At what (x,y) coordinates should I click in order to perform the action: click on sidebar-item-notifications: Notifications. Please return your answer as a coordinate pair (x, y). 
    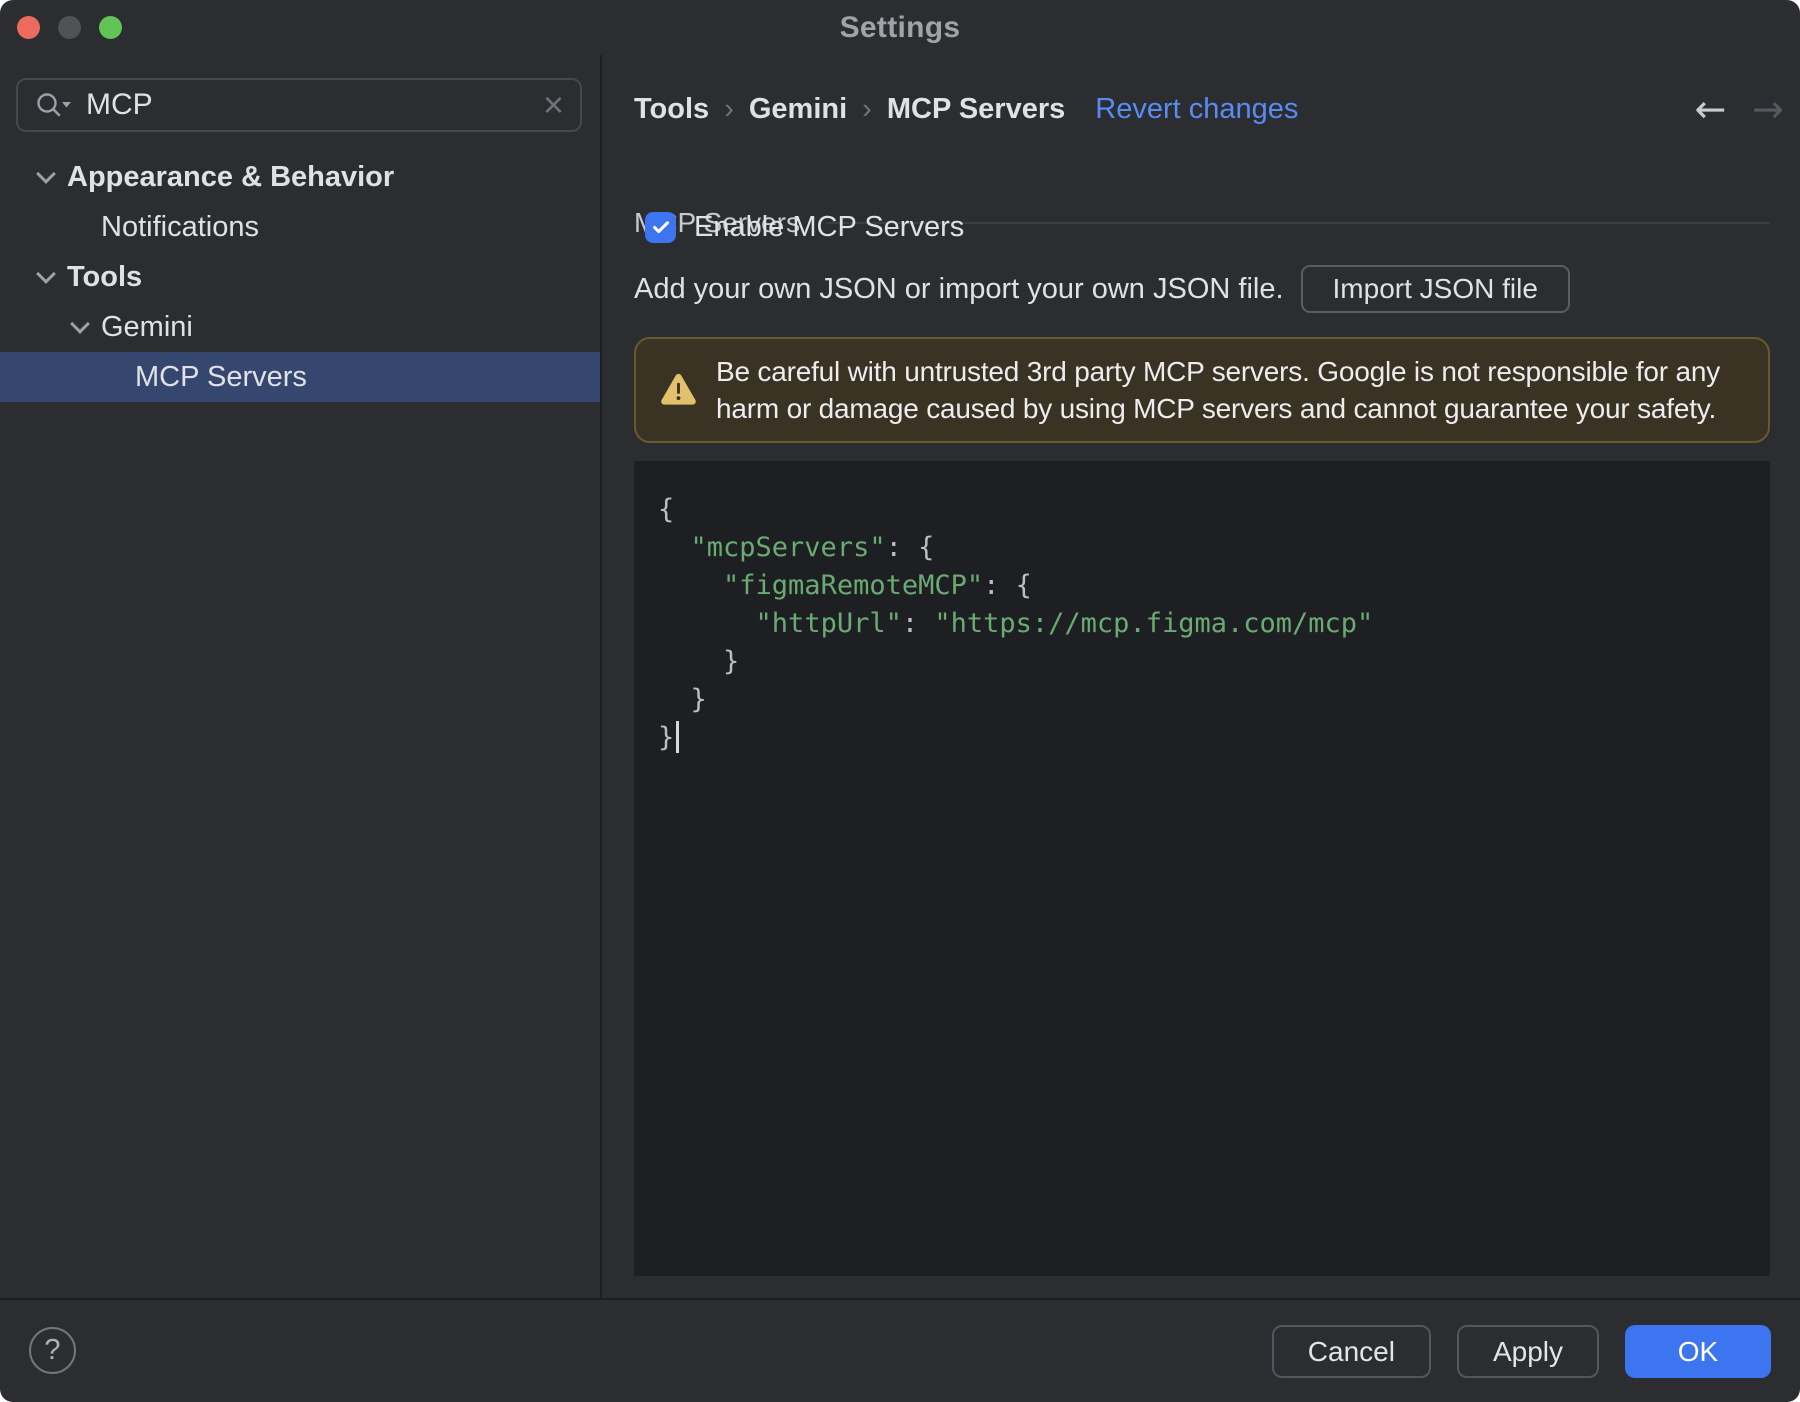
    Looking at the image, I should click on (300, 227).